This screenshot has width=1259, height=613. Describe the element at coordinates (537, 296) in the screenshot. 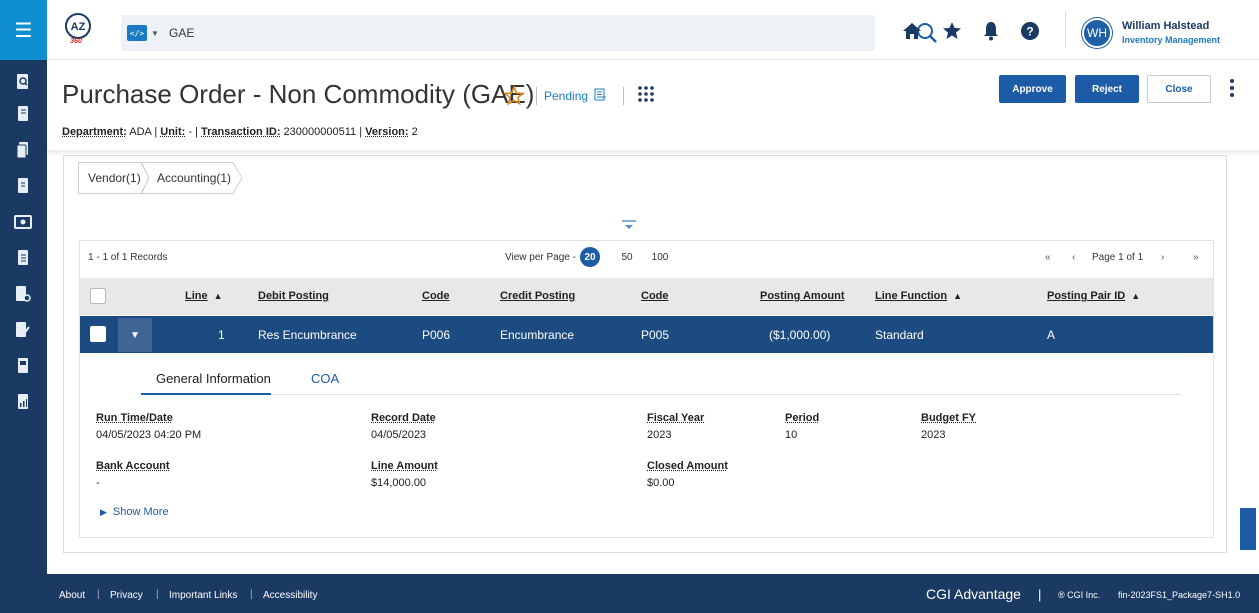

I see `col-credit-posting: Credit Posting` at that location.